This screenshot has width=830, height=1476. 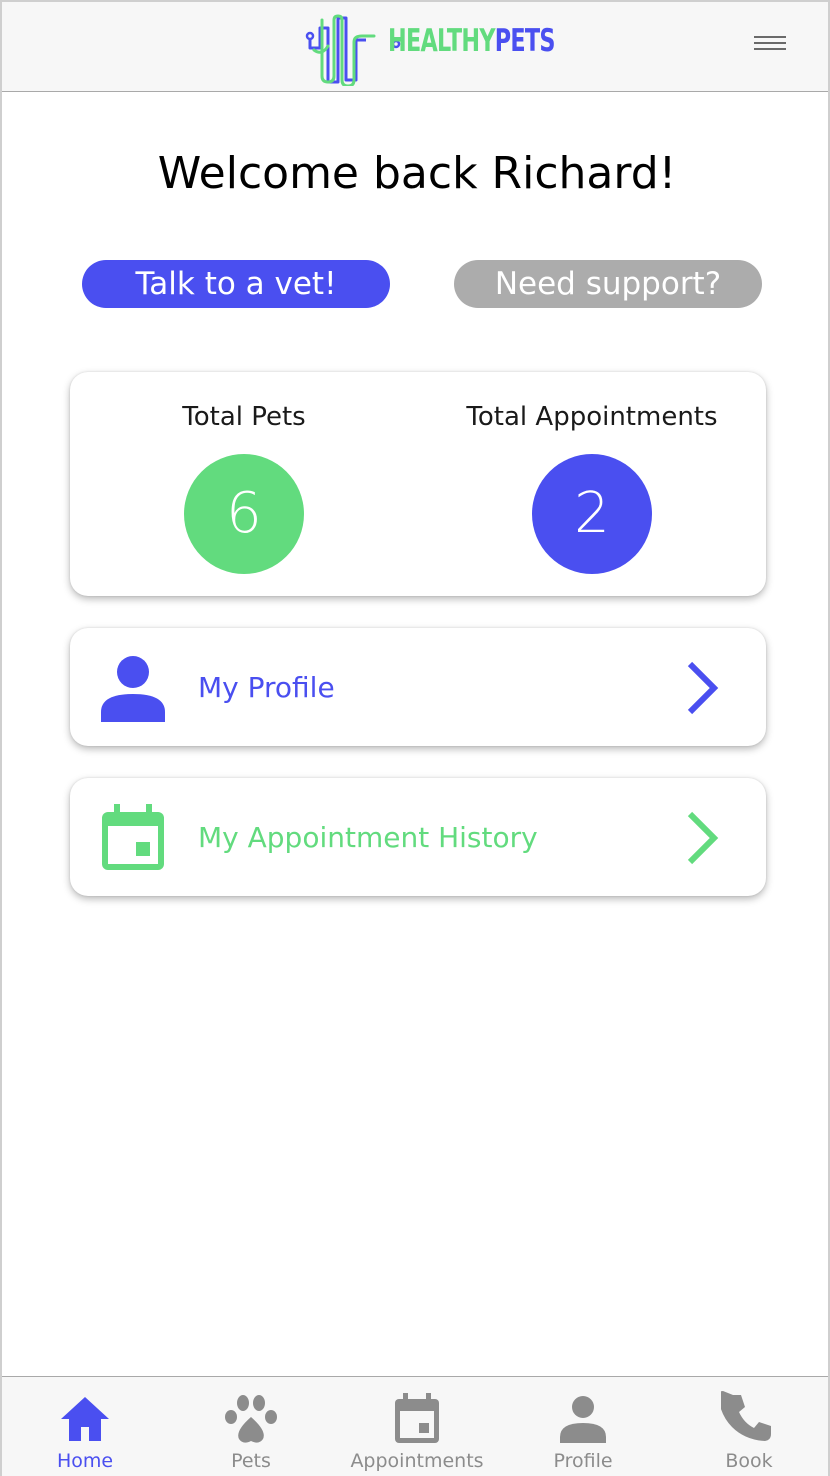 I want to click on nav-pets: Pets, so click(x=251, y=1426).